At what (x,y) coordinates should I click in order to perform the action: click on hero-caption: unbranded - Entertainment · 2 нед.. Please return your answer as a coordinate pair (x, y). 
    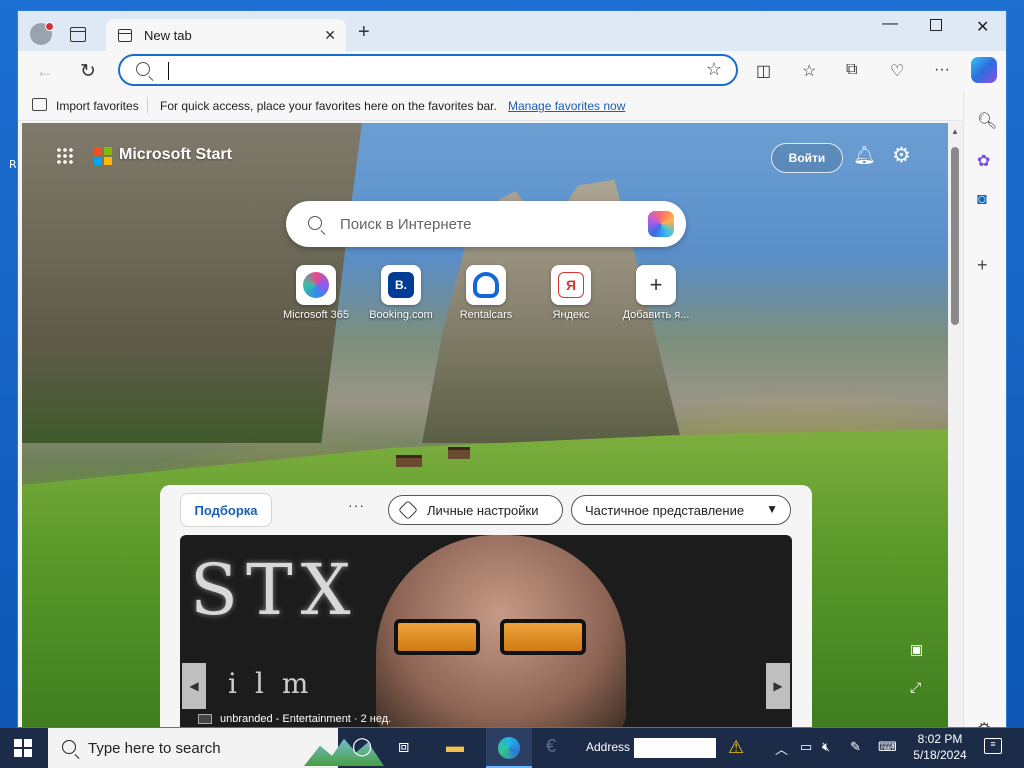
    Looking at the image, I should click on (294, 719).